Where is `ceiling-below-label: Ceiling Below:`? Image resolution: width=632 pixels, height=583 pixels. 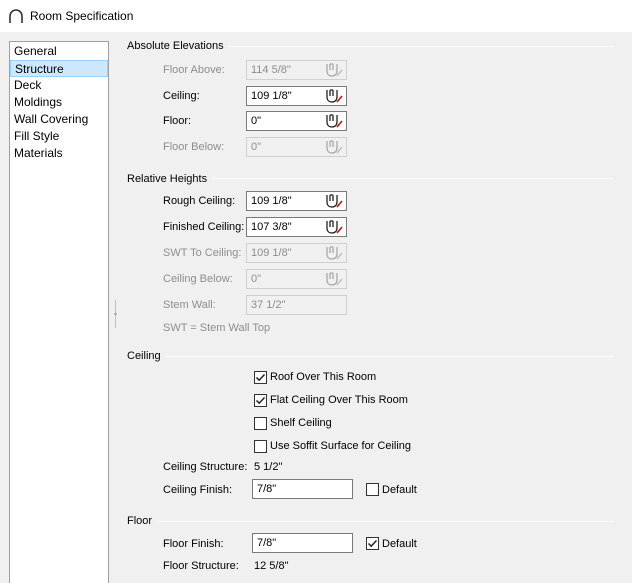 ceiling-below-label: Ceiling Below: is located at coordinates (198, 279).